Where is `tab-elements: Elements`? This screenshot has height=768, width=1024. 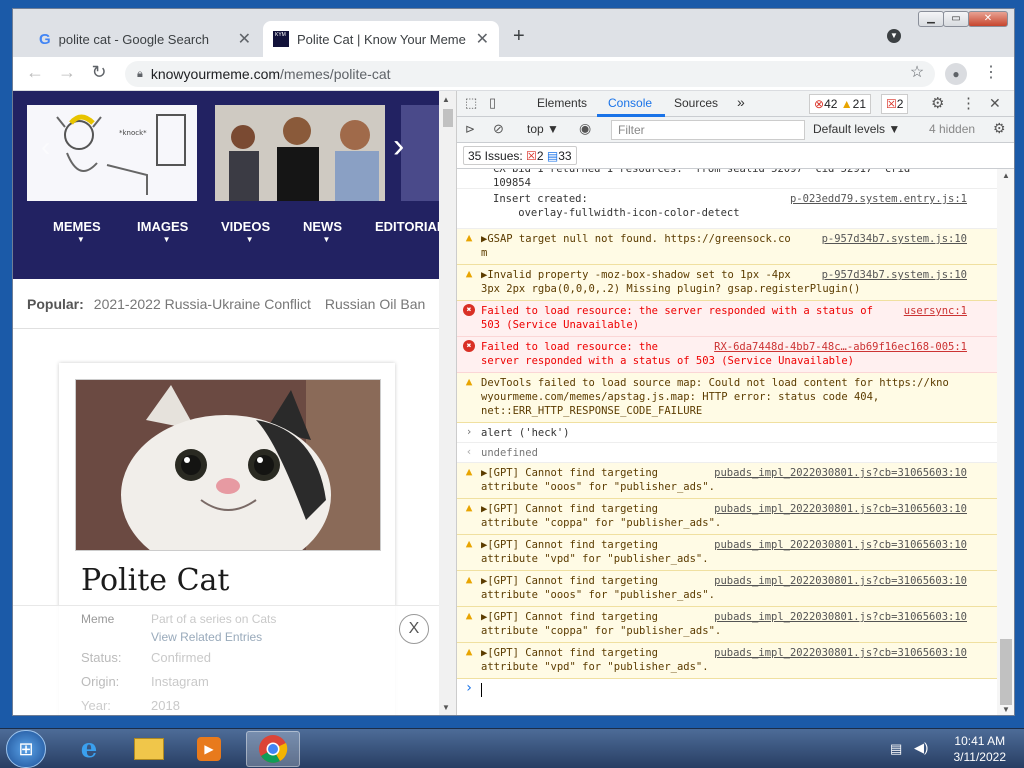 tab-elements: Elements is located at coordinates (562, 103).